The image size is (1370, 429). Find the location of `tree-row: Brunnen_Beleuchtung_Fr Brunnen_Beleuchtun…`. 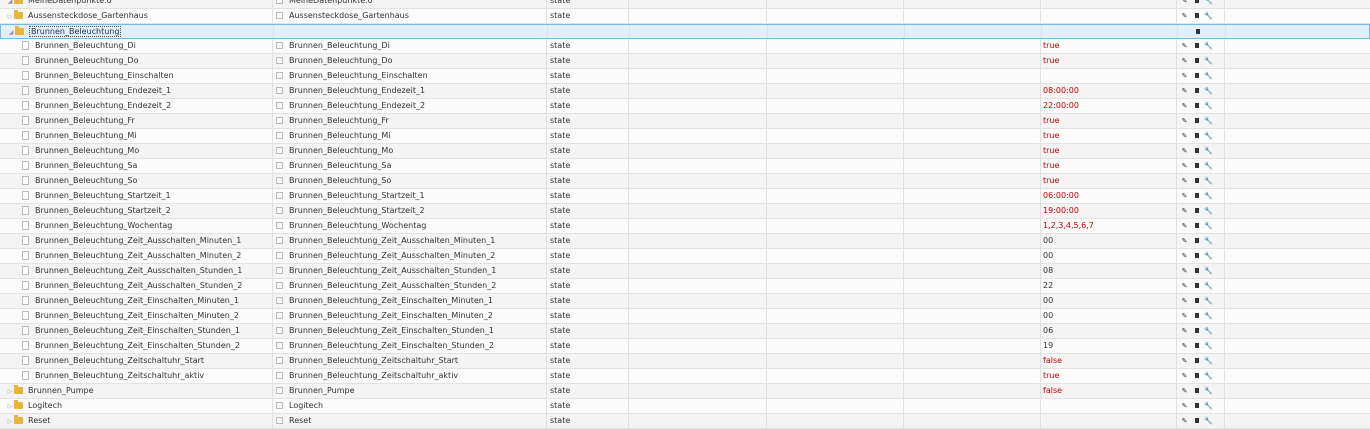

tree-row: Brunnen_Beleuchtung_Fr Brunnen_Beleuchtun… is located at coordinates (685, 121).